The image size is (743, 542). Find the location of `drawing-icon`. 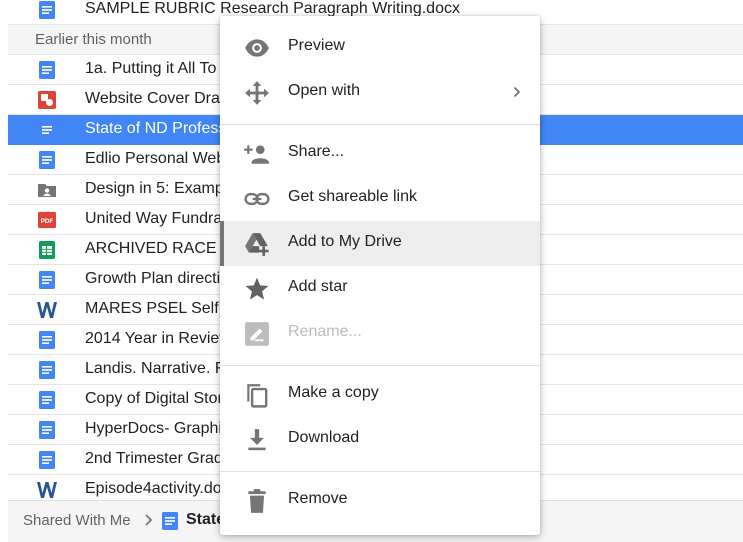

drawing-icon is located at coordinates (47, 100).